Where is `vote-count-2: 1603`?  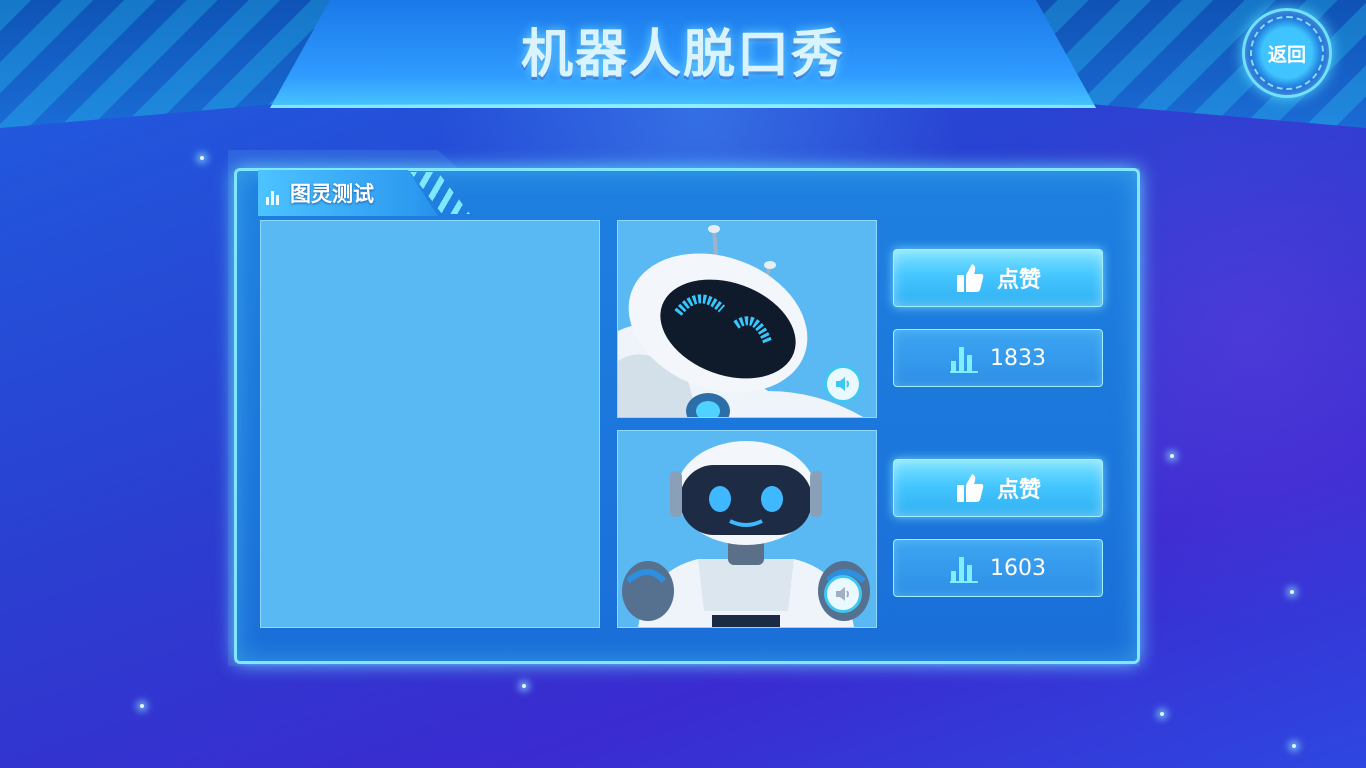 vote-count-2: 1603 is located at coordinates (1018, 568).